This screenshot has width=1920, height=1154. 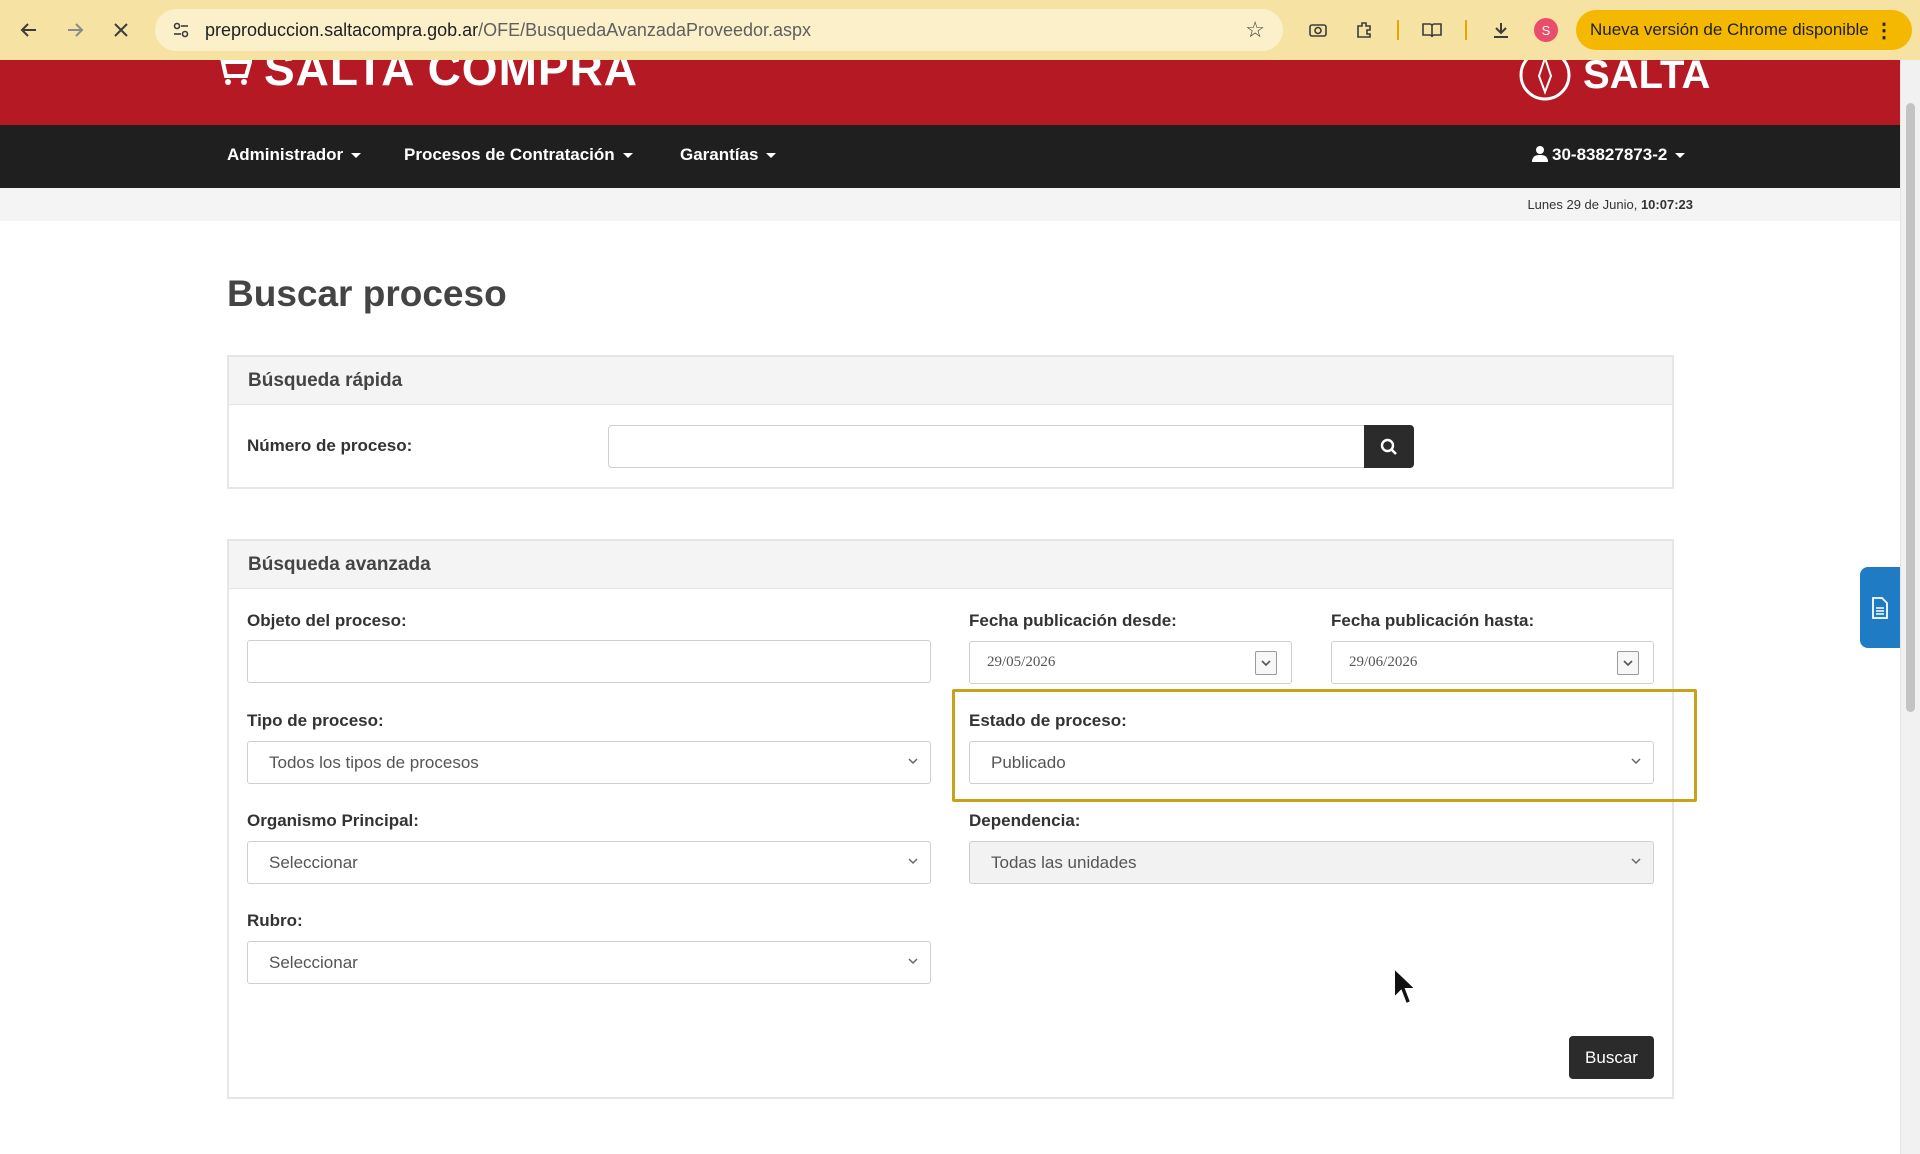 I want to click on current-datetime: Lunes 29 de Junio, 10:07:23, so click(x=1610, y=204).